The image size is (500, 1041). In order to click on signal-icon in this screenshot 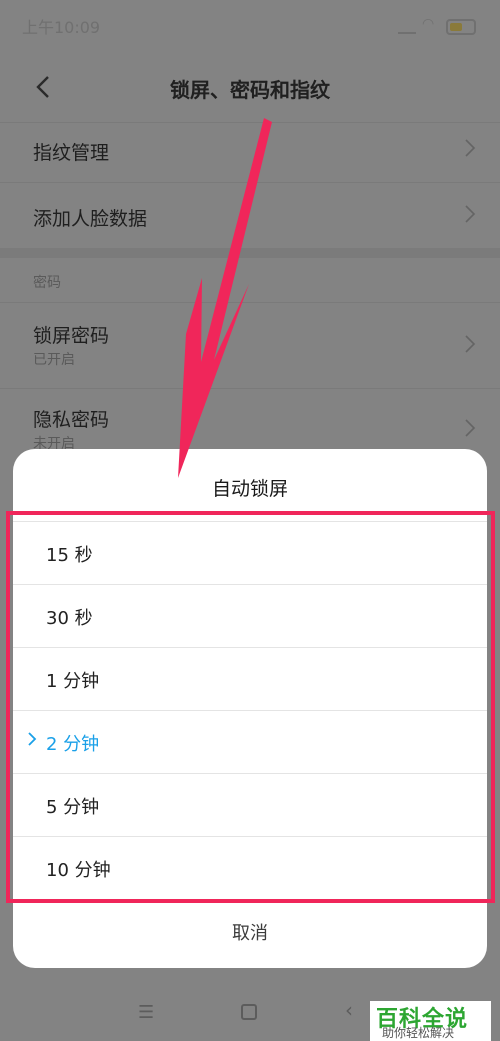, I will do `click(407, 26)`.